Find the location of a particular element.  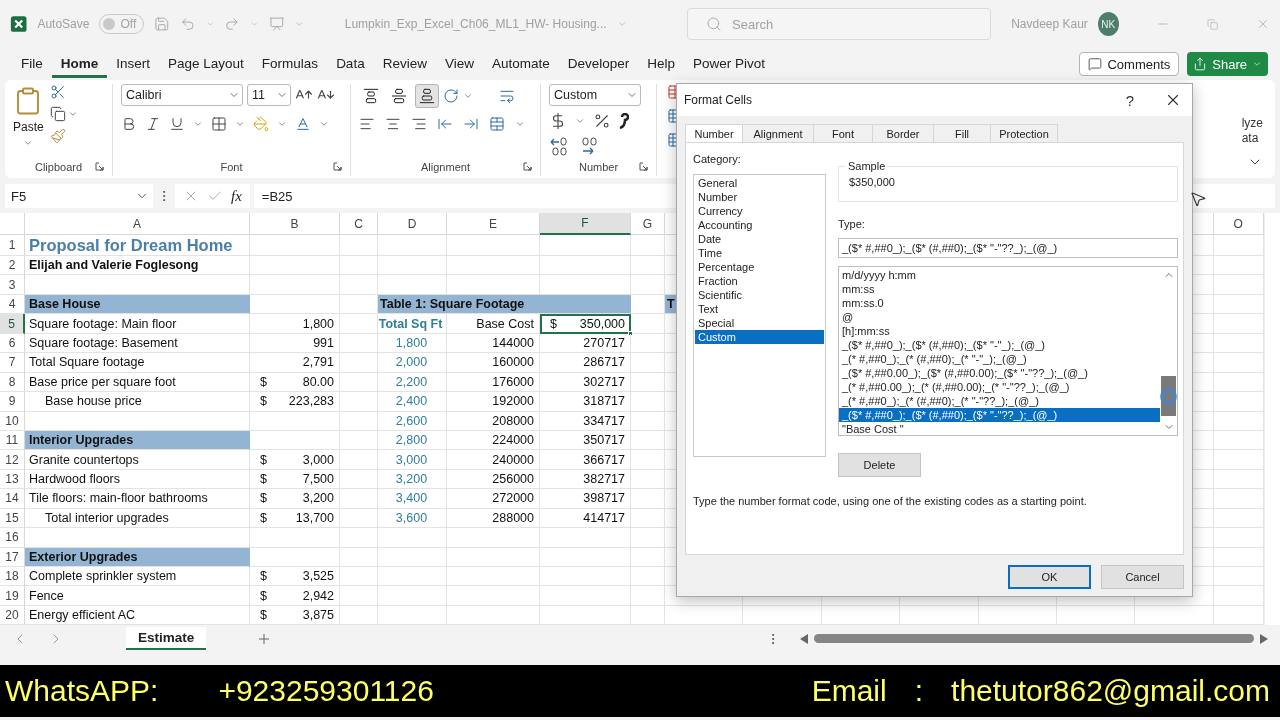

sheet-cell: Base House is located at coordinates (137, 304).